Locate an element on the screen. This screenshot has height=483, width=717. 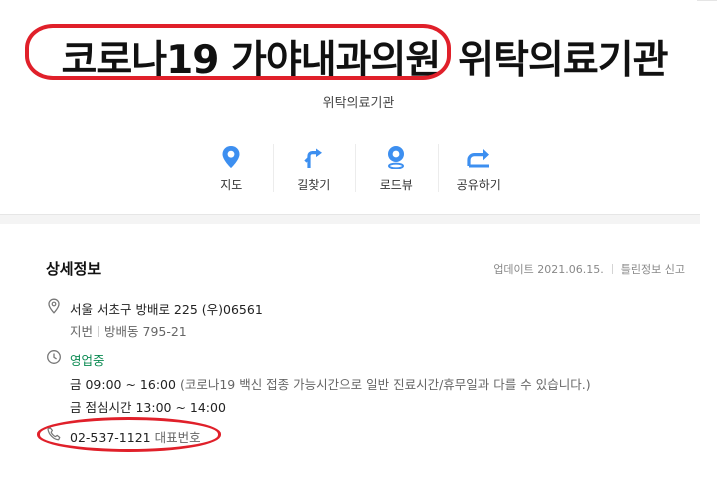
action-bar: 지도 길찾기 로드뷰 공유하기 is located at coordinates (355, 170).